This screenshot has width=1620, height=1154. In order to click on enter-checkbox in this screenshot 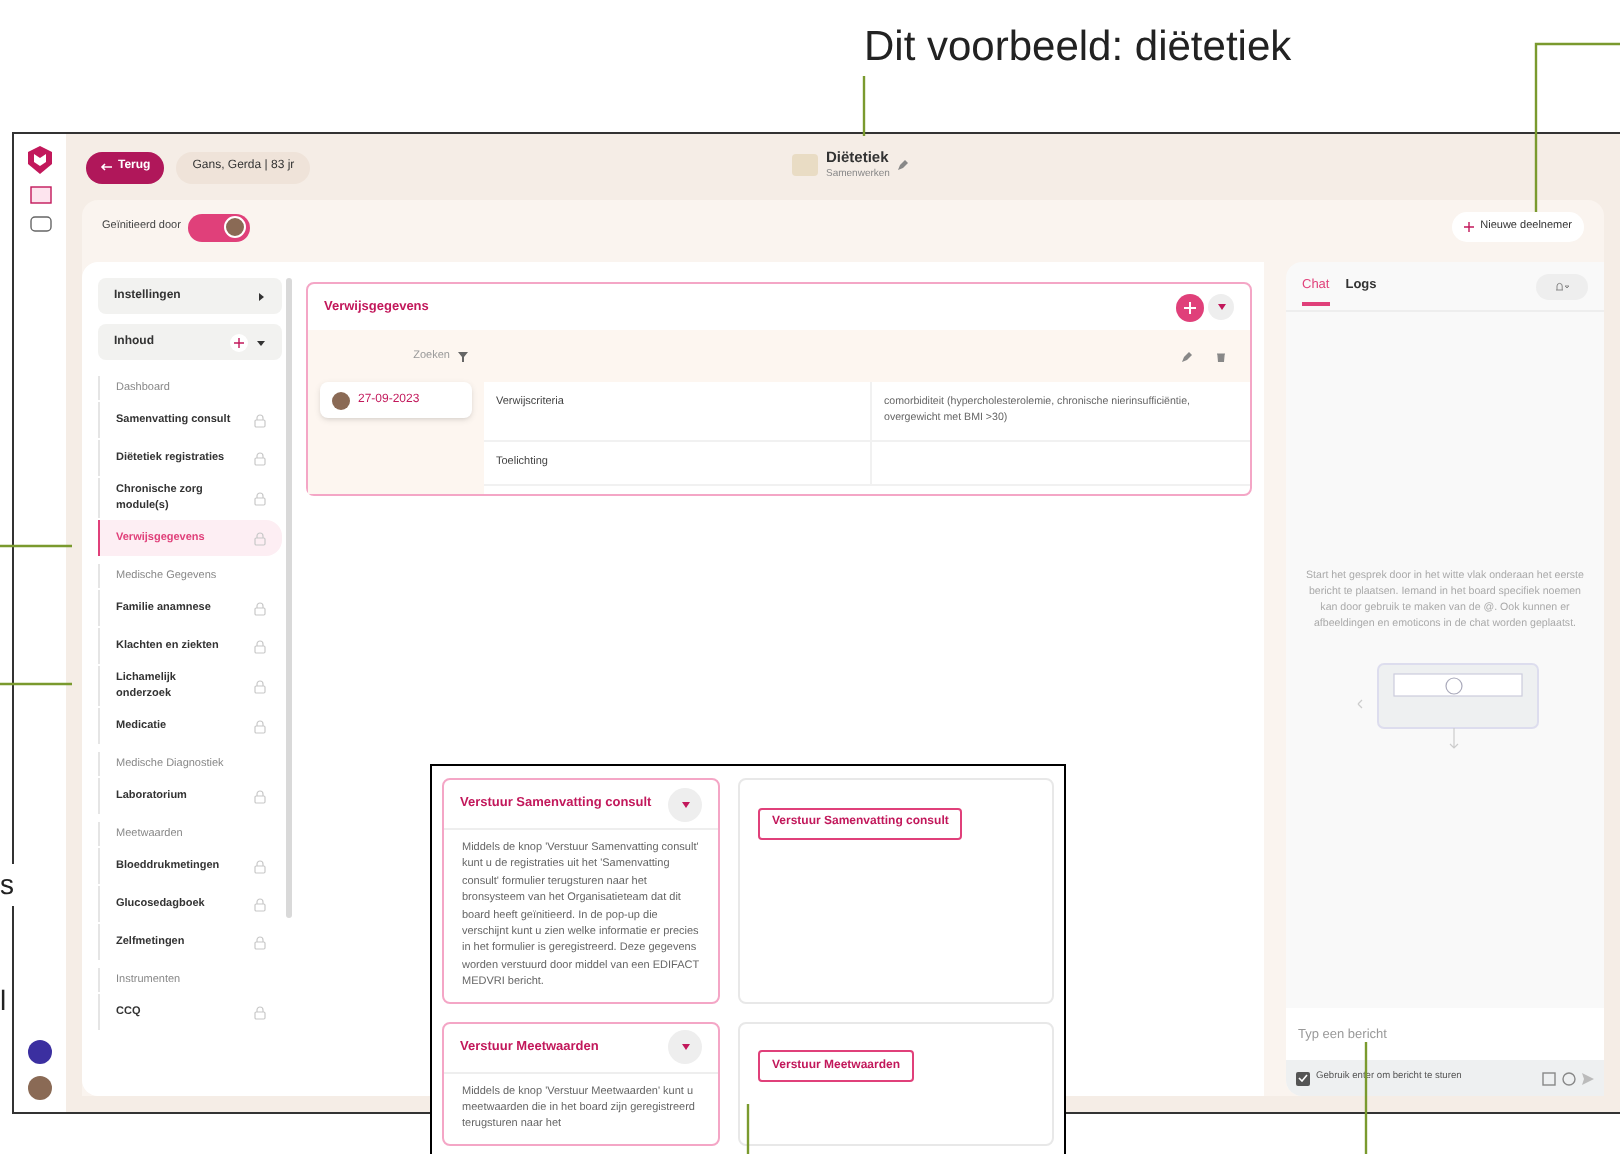, I will do `click(1303, 1078)`.